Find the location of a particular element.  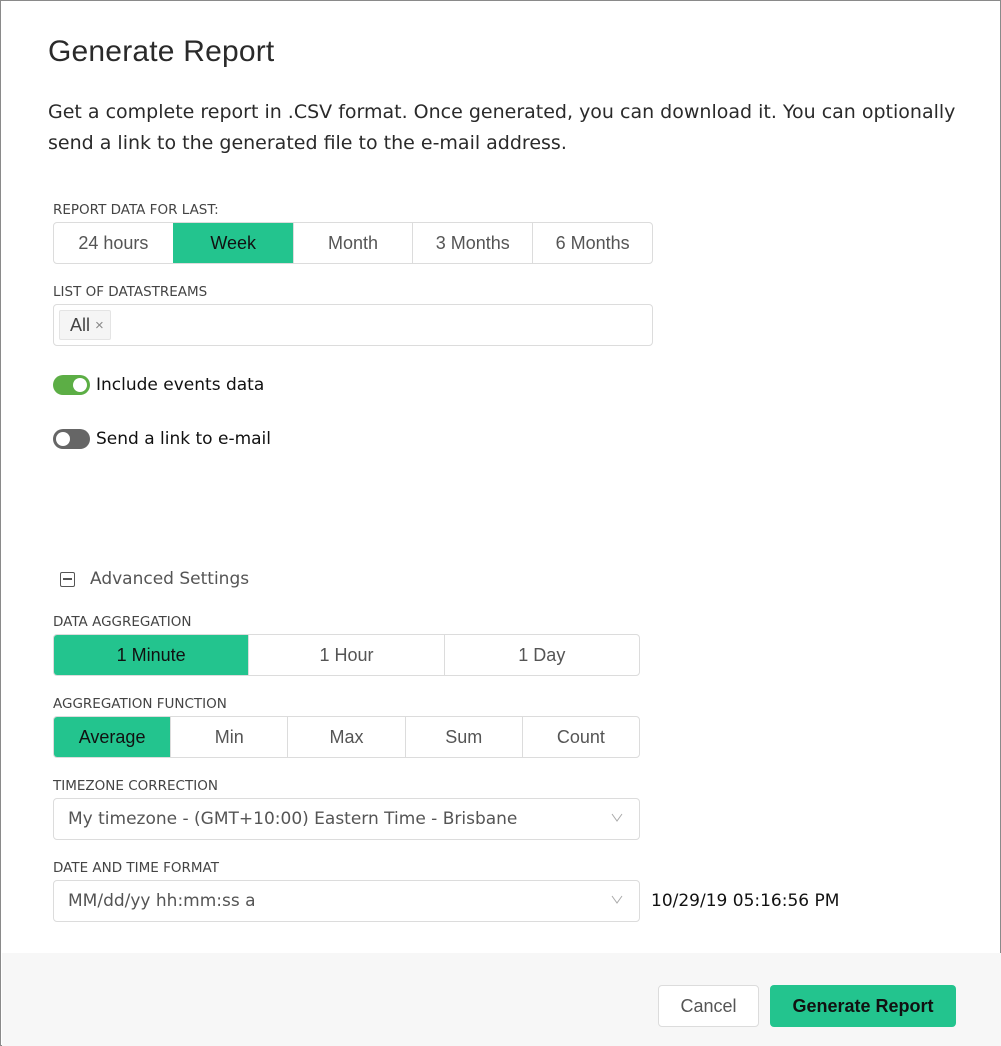

cancel-button: Cancel is located at coordinates (708, 1006).